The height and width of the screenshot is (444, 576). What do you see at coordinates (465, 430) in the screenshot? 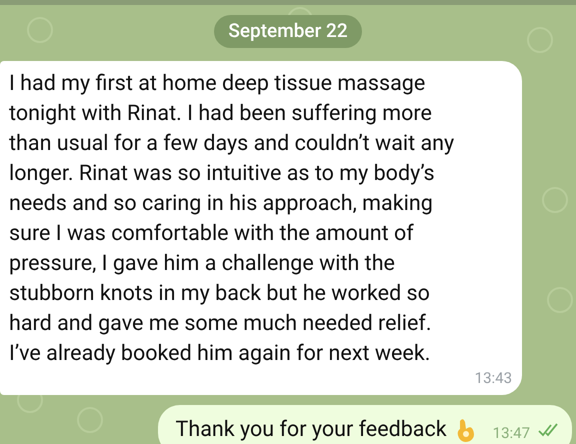
I see `ok-hand-icon` at bounding box center [465, 430].